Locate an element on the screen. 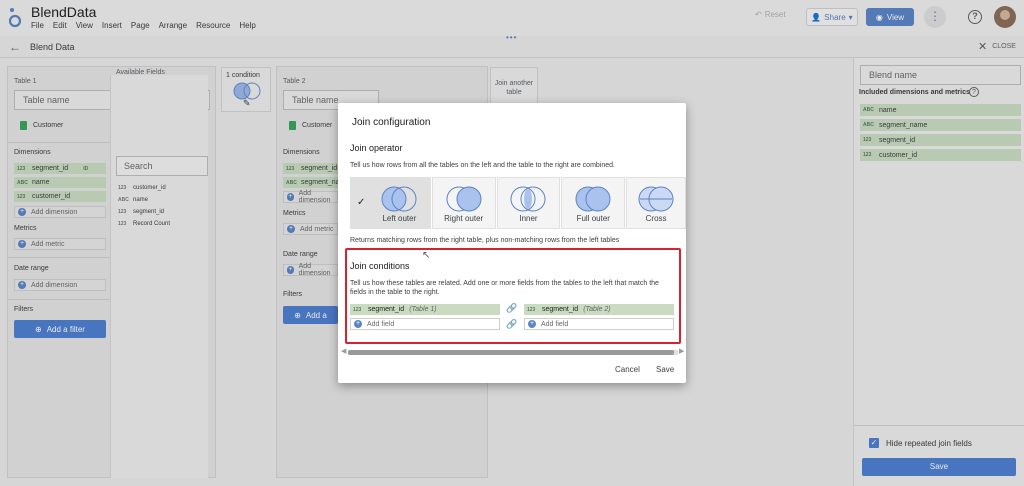 This screenshot has height=486, width=1024. join-option-label: Inner is located at coordinates (528, 218).